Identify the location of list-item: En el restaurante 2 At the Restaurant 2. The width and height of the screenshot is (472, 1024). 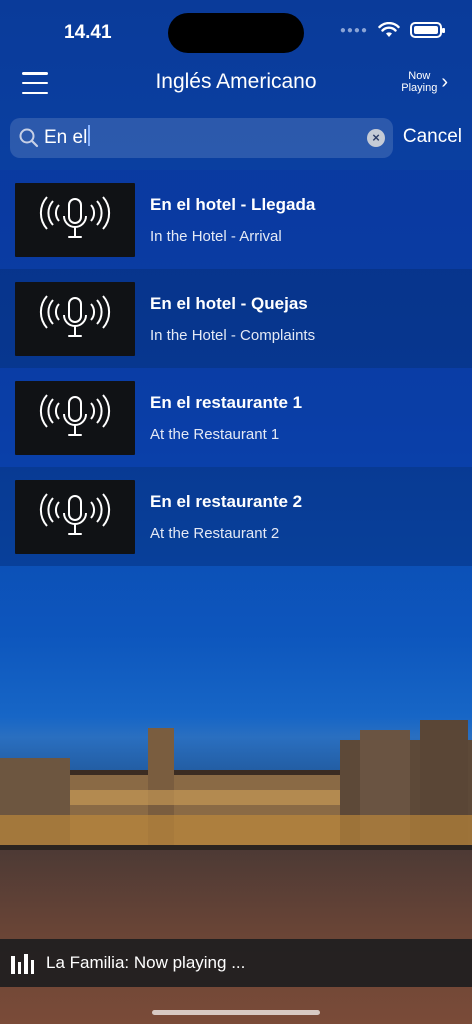
(236, 516).